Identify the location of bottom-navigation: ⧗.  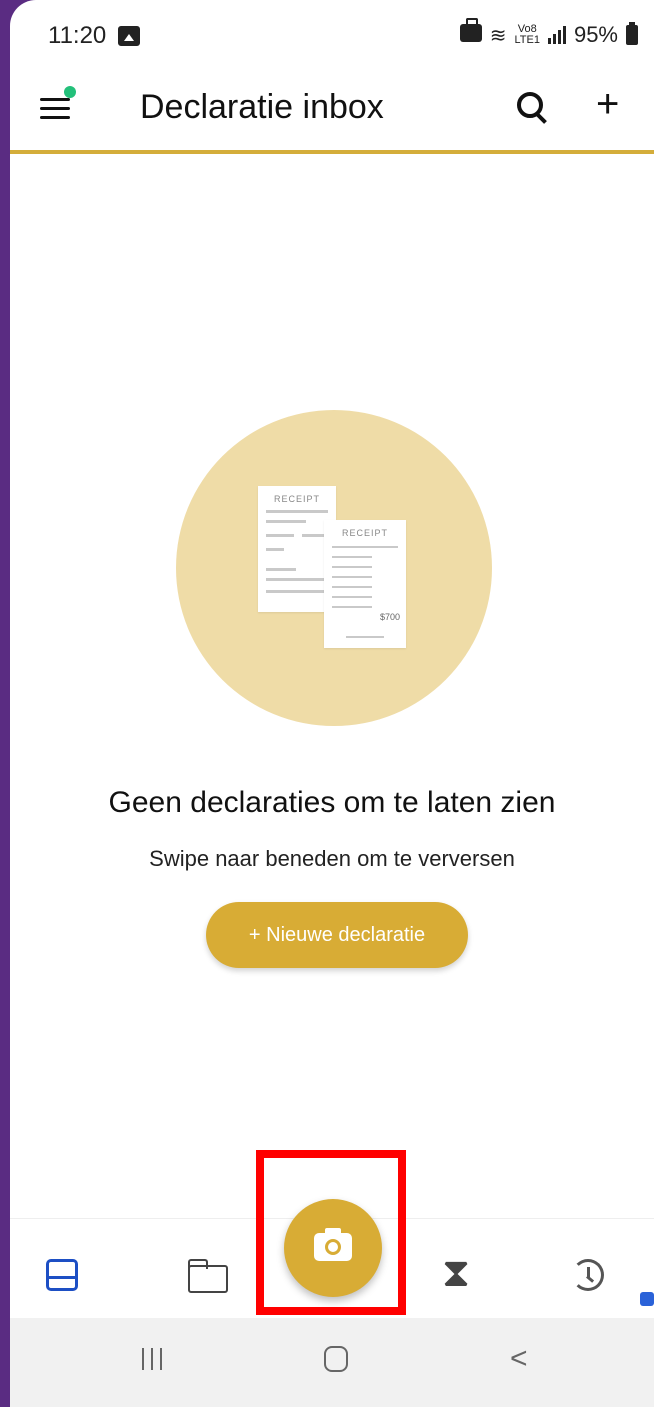
(332, 1259).